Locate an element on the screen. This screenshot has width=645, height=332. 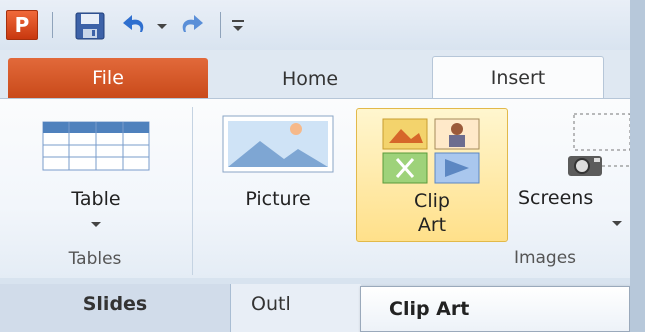
table-dropdown-chevron-icon is located at coordinates (96, 224).